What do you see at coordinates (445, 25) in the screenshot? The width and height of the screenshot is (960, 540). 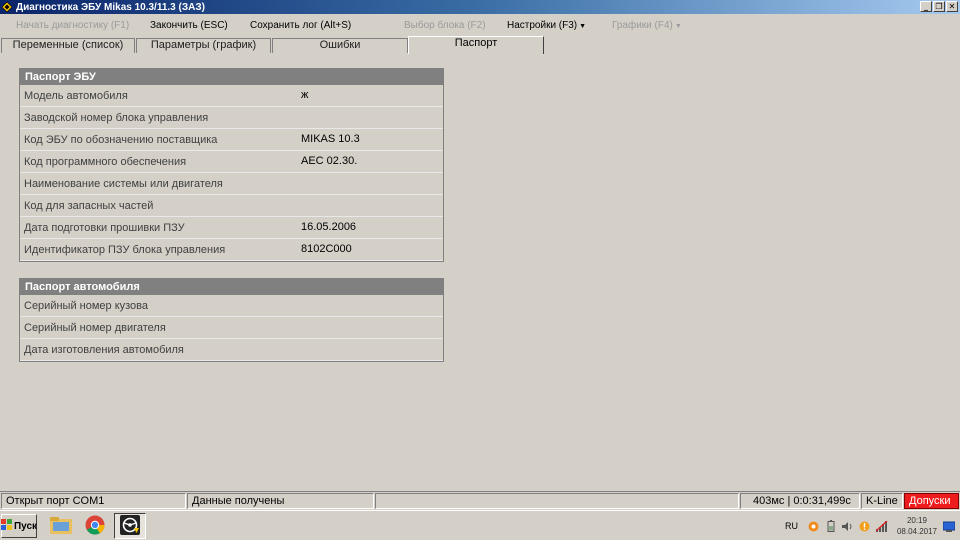 I see `select-block-button: Выбор блока (F2)` at bounding box center [445, 25].